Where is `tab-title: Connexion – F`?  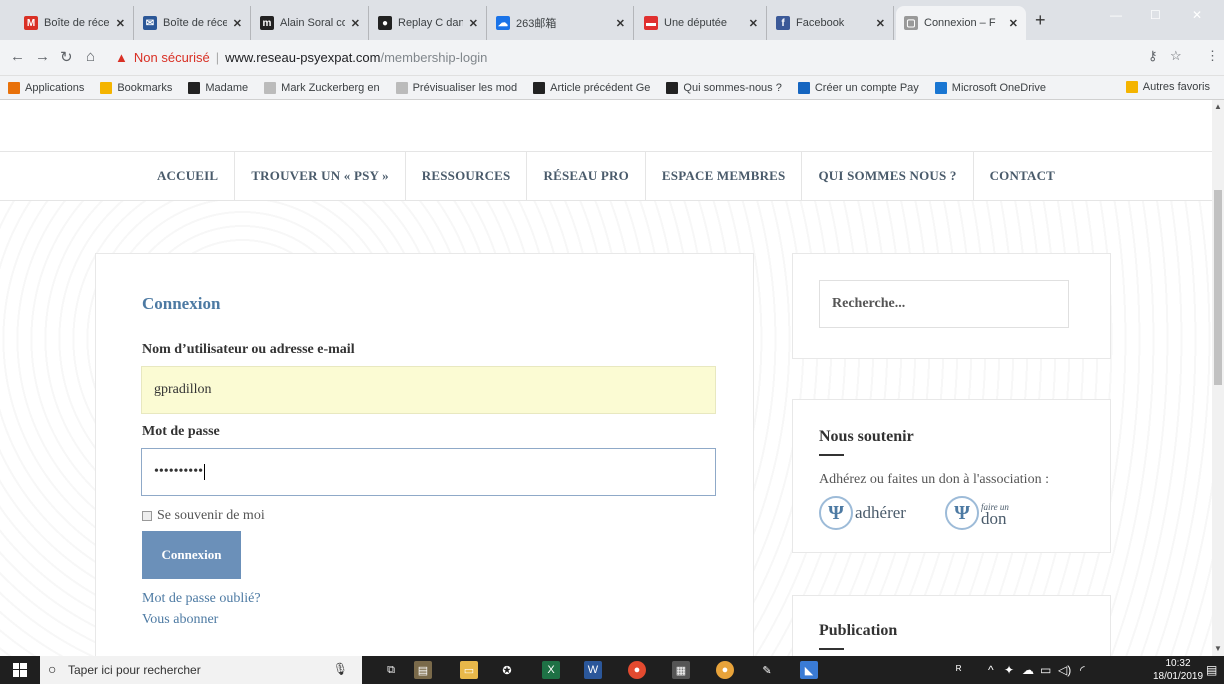
tab-title: Connexion – F is located at coordinates (960, 23).